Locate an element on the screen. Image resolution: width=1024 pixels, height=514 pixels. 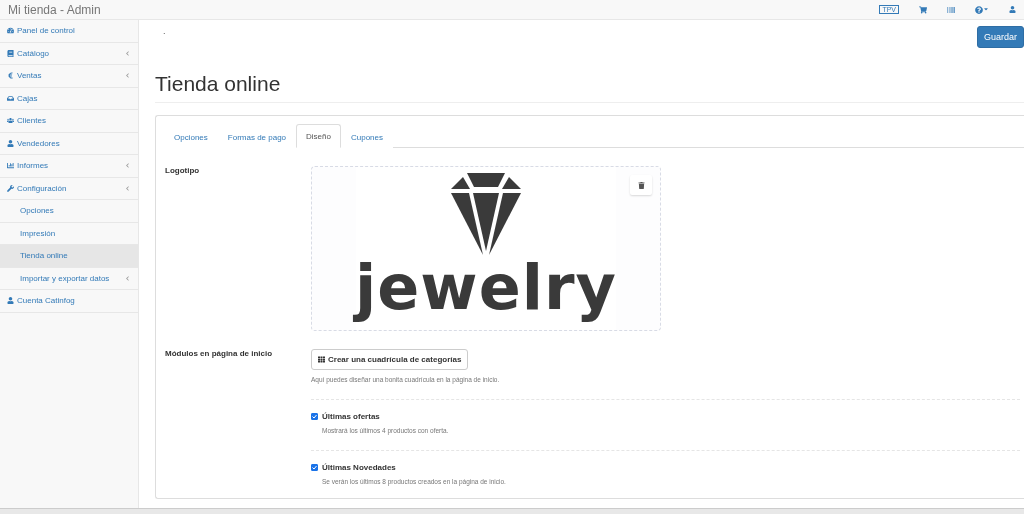
delete-button is located at coordinates (641, 185).